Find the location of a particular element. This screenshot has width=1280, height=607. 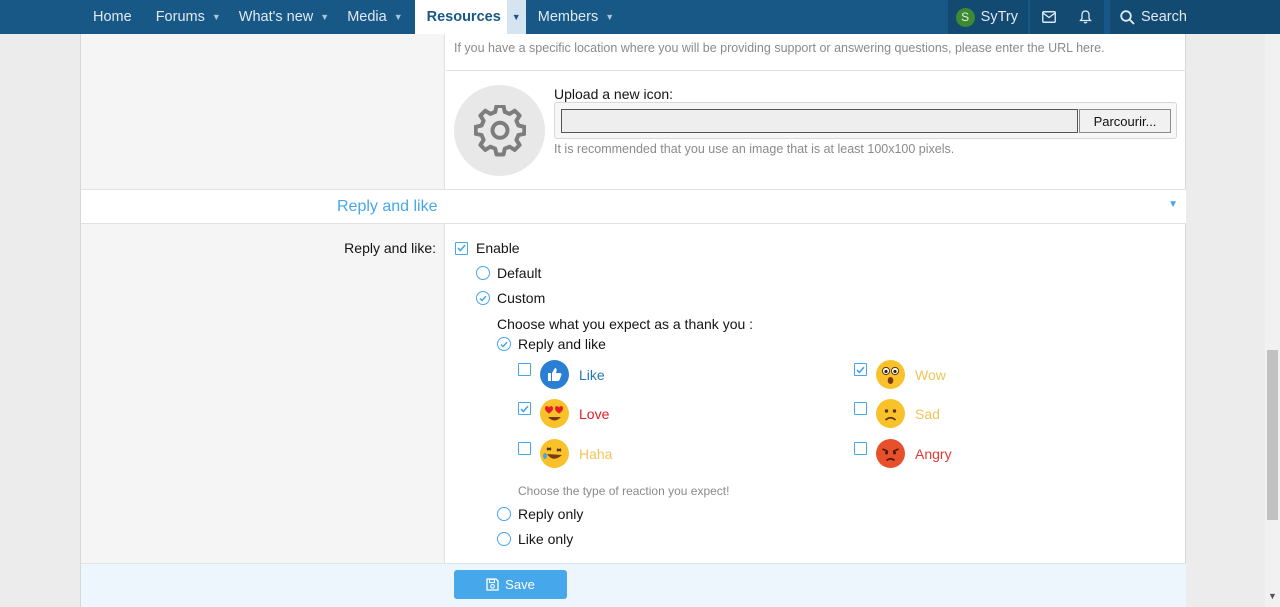

tab-whats-new: What's new ▼ is located at coordinates (287, 17).